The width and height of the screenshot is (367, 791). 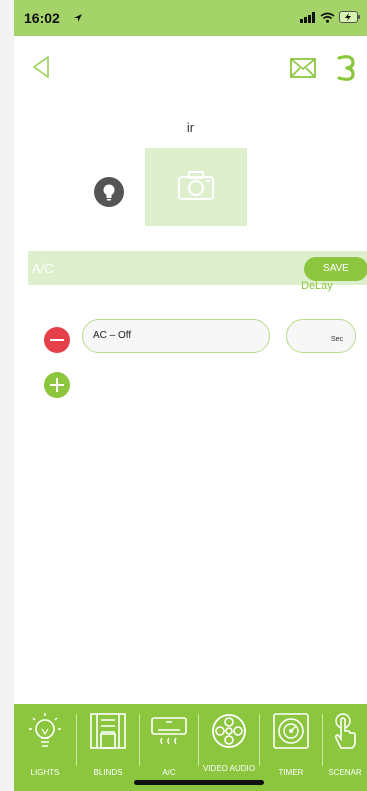 What do you see at coordinates (57, 340) in the screenshot?
I see `remove-action-button` at bounding box center [57, 340].